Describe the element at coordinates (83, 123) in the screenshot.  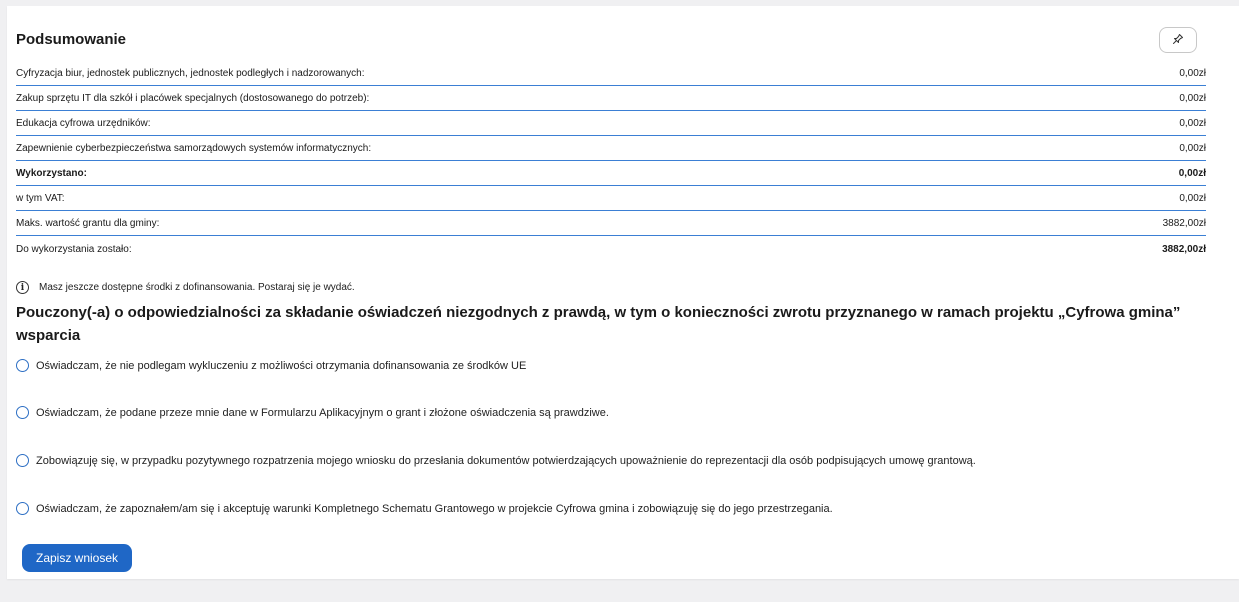
I see `row-label: Edukacja cyfrowa urzędników:` at that location.